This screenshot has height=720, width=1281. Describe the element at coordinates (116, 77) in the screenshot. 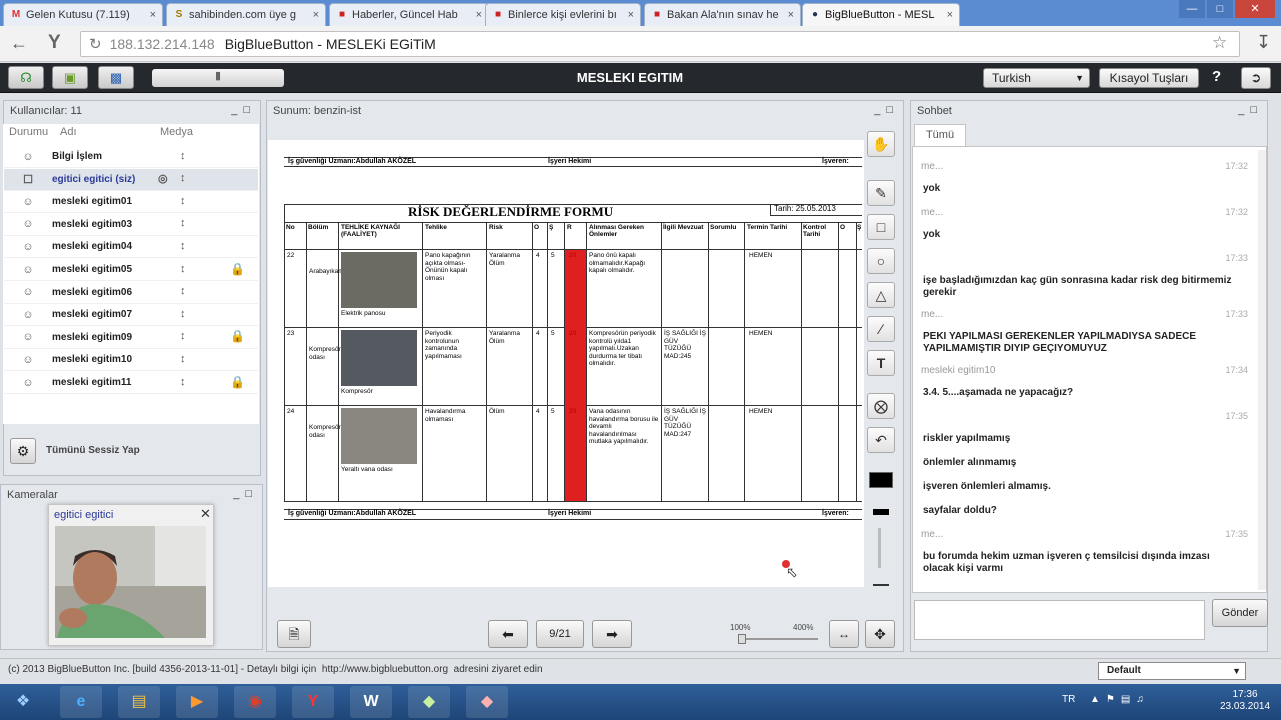

I see `desktop-share-button: ▩` at that location.